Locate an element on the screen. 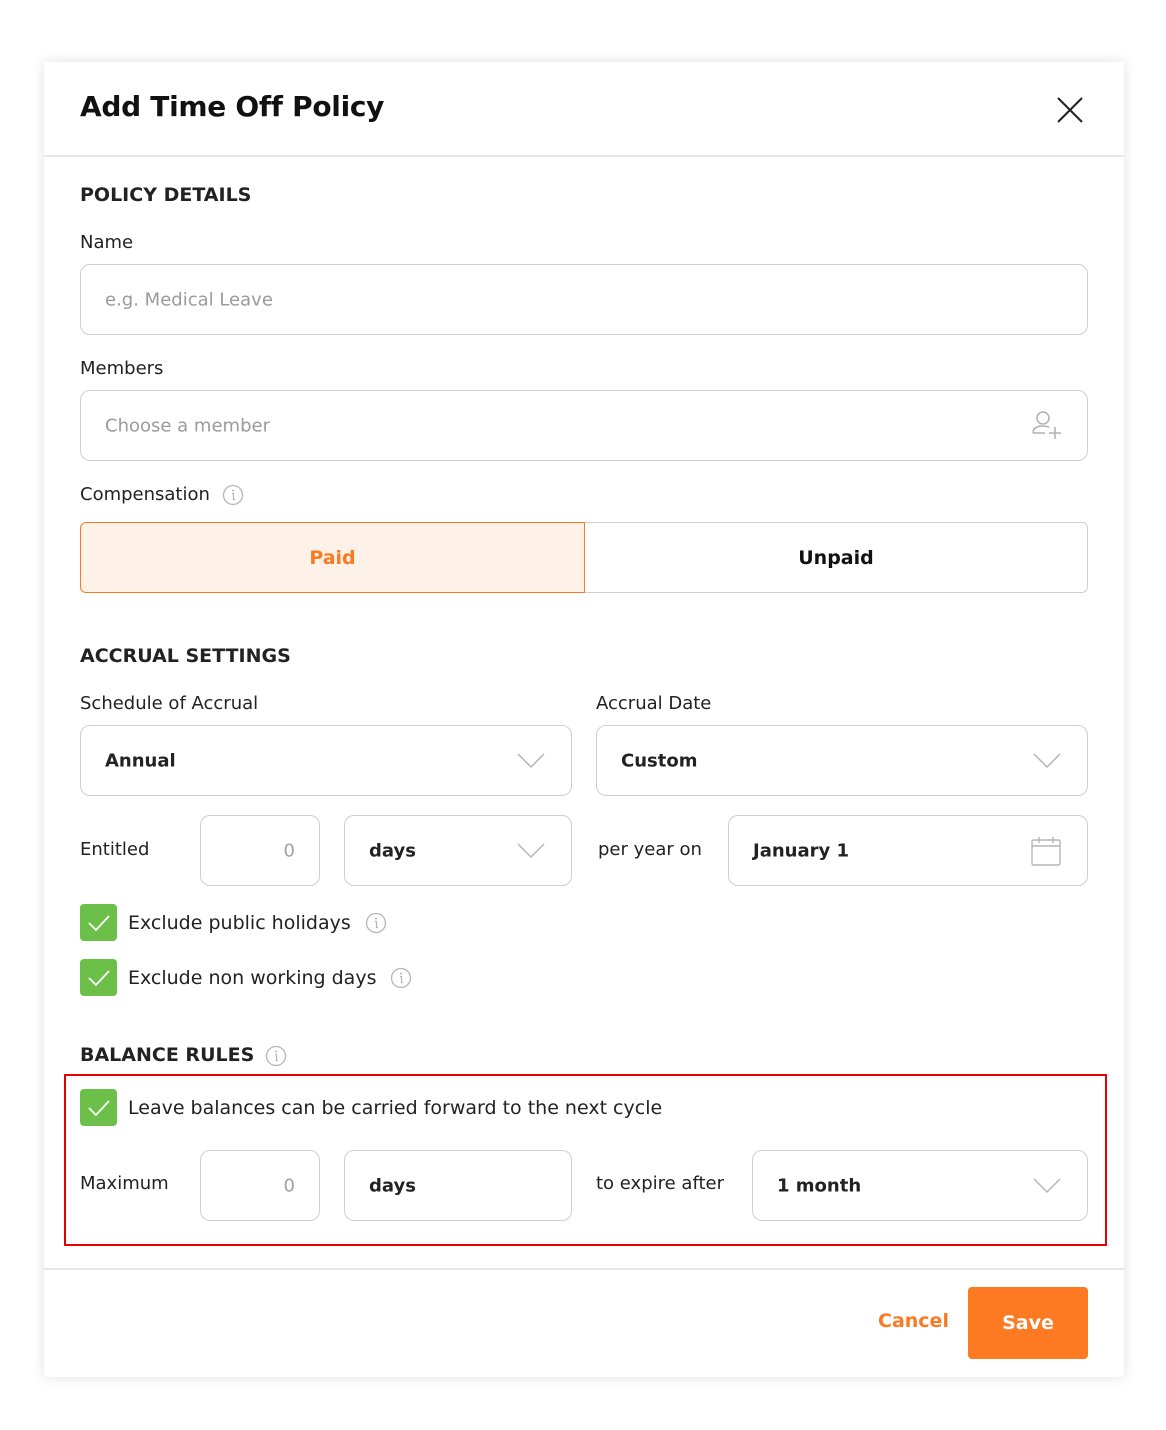  exclude-public-holidays-checkbox is located at coordinates (98, 922).